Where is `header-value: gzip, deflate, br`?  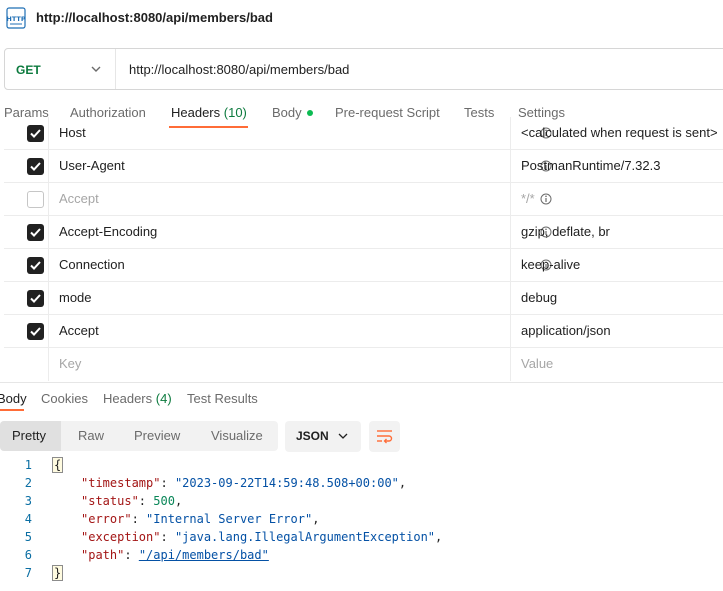
header-value: gzip, deflate, br is located at coordinates (565, 231).